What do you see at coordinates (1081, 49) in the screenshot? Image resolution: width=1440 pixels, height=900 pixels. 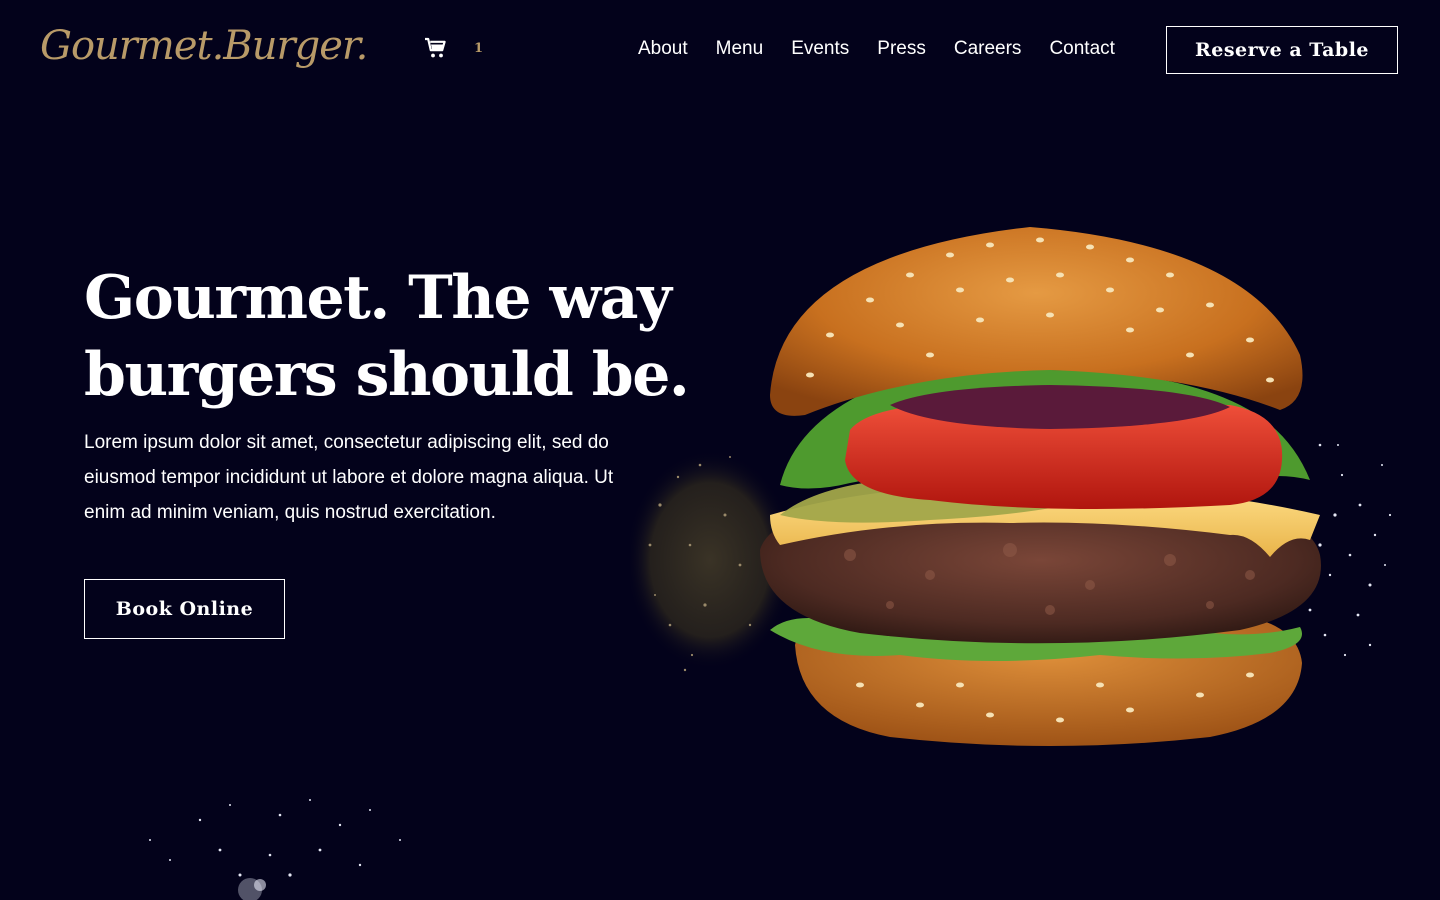 I see `nav-item-contact: Contact` at bounding box center [1081, 49].